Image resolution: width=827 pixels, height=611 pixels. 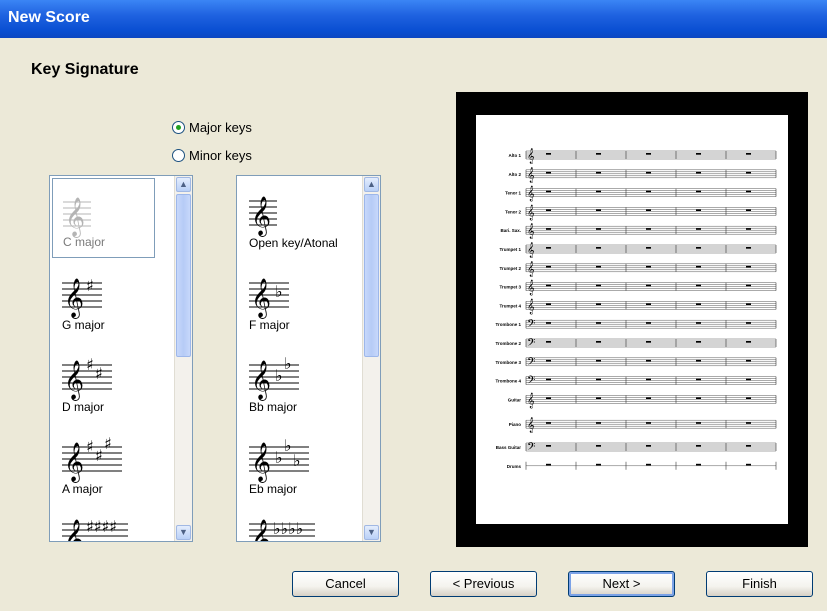 What do you see at coordinates (290, 464) in the screenshot?
I see `list-item-eb-major: 𝄞 ♭ ♭ ♭ Eb major` at bounding box center [290, 464].